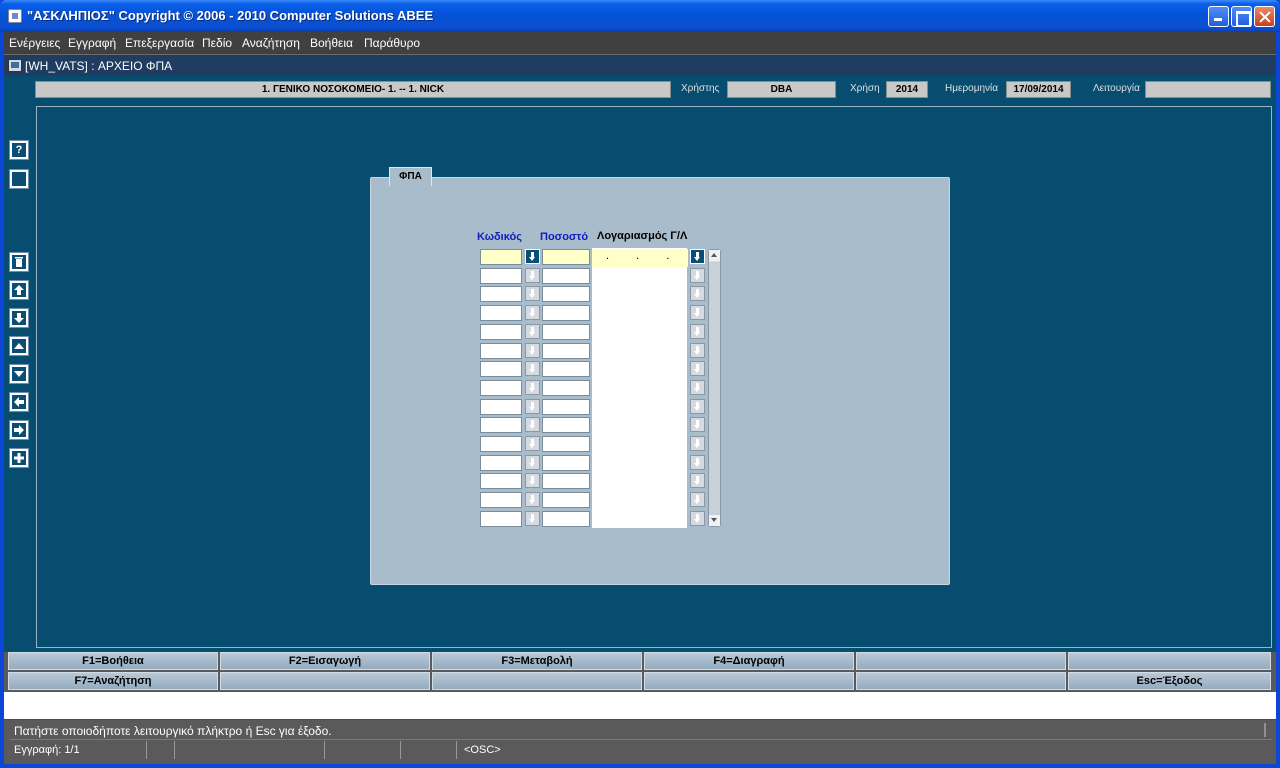  What do you see at coordinates (113, 661) in the screenshot?
I see `f1-help-button: F1=Βοήθεια` at bounding box center [113, 661].